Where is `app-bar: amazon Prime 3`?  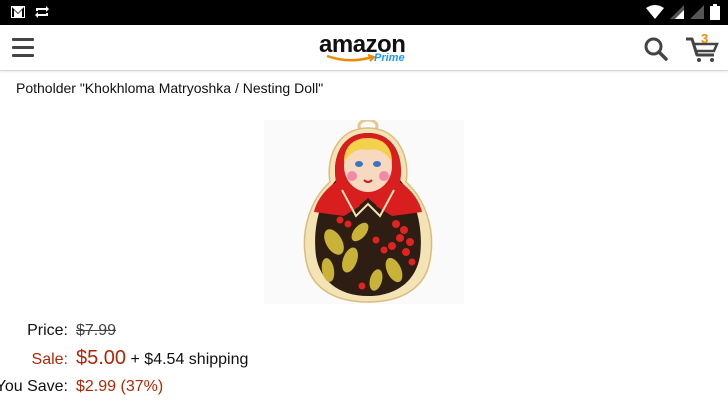 app-bar: amazon Prime 3 is located at coordinates (364, 48).